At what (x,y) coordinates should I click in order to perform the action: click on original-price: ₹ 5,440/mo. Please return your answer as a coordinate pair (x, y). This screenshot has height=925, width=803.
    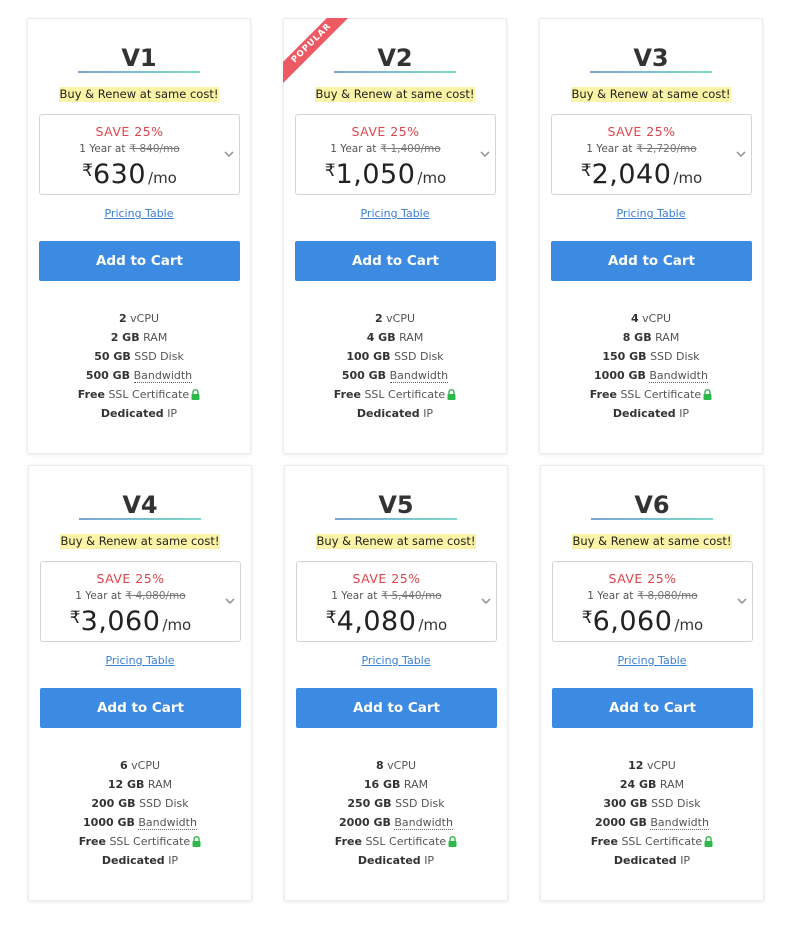
    Looking at the image, I should click on (411, 596).